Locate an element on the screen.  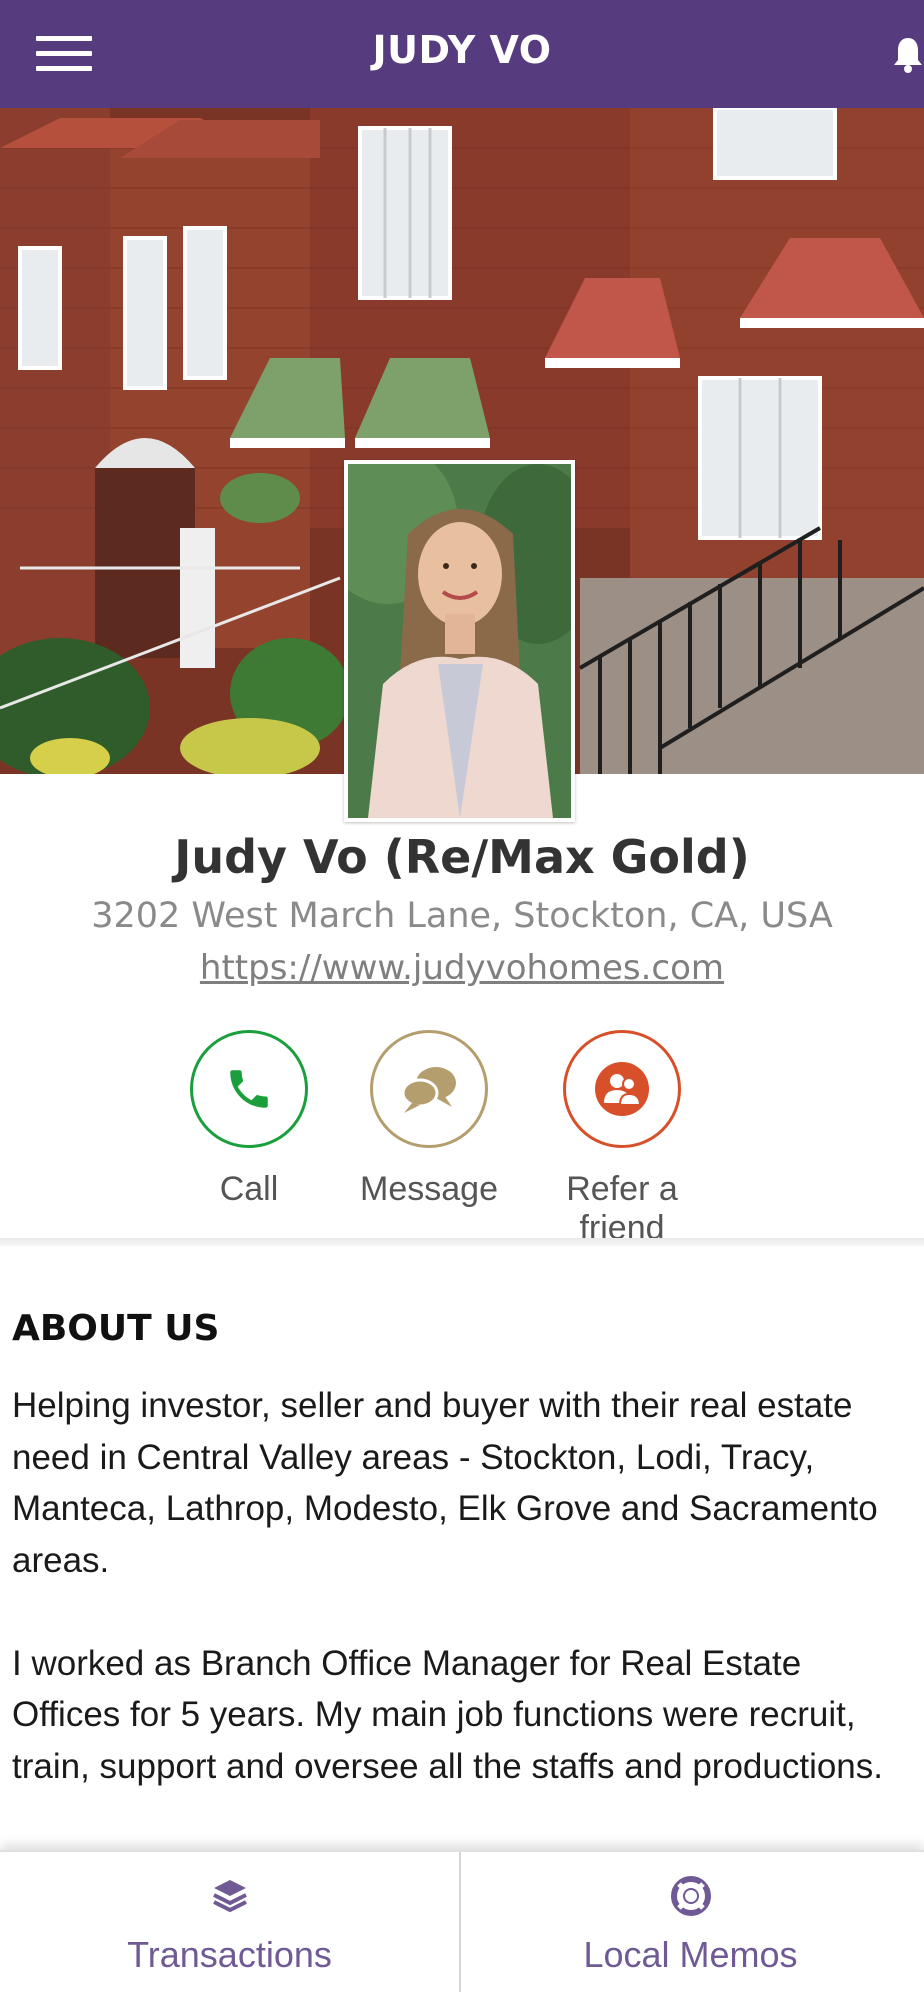
tab-transactions-label: Transactions is located at coordinates (229, 1954).